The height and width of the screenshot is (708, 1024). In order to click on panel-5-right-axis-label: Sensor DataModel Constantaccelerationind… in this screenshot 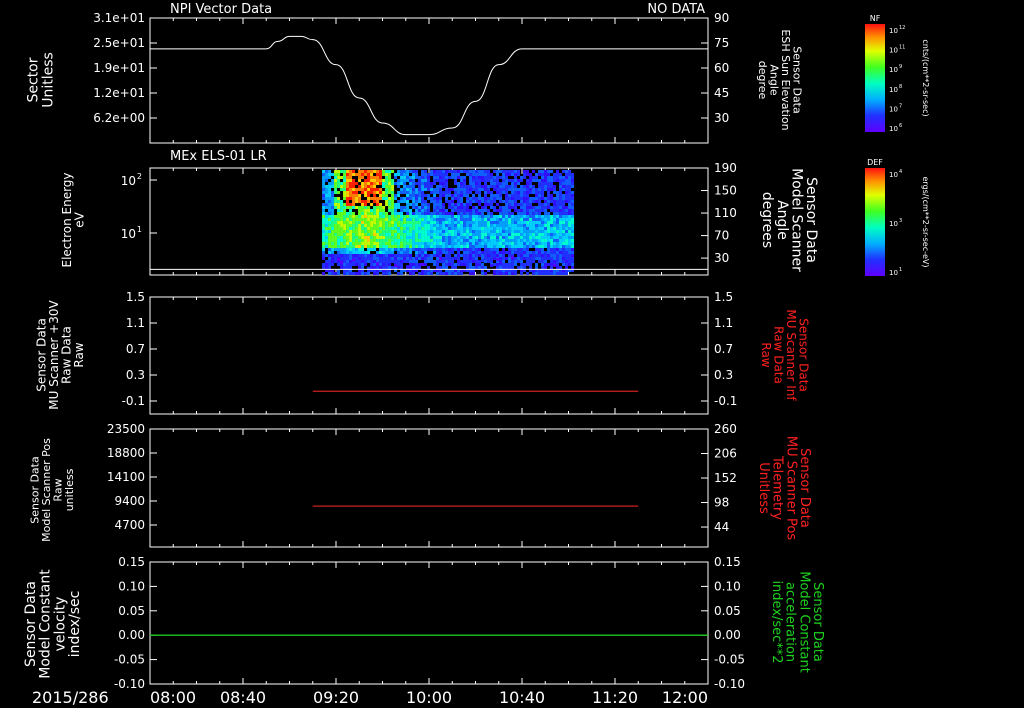, I will do `click(797, 622)`.